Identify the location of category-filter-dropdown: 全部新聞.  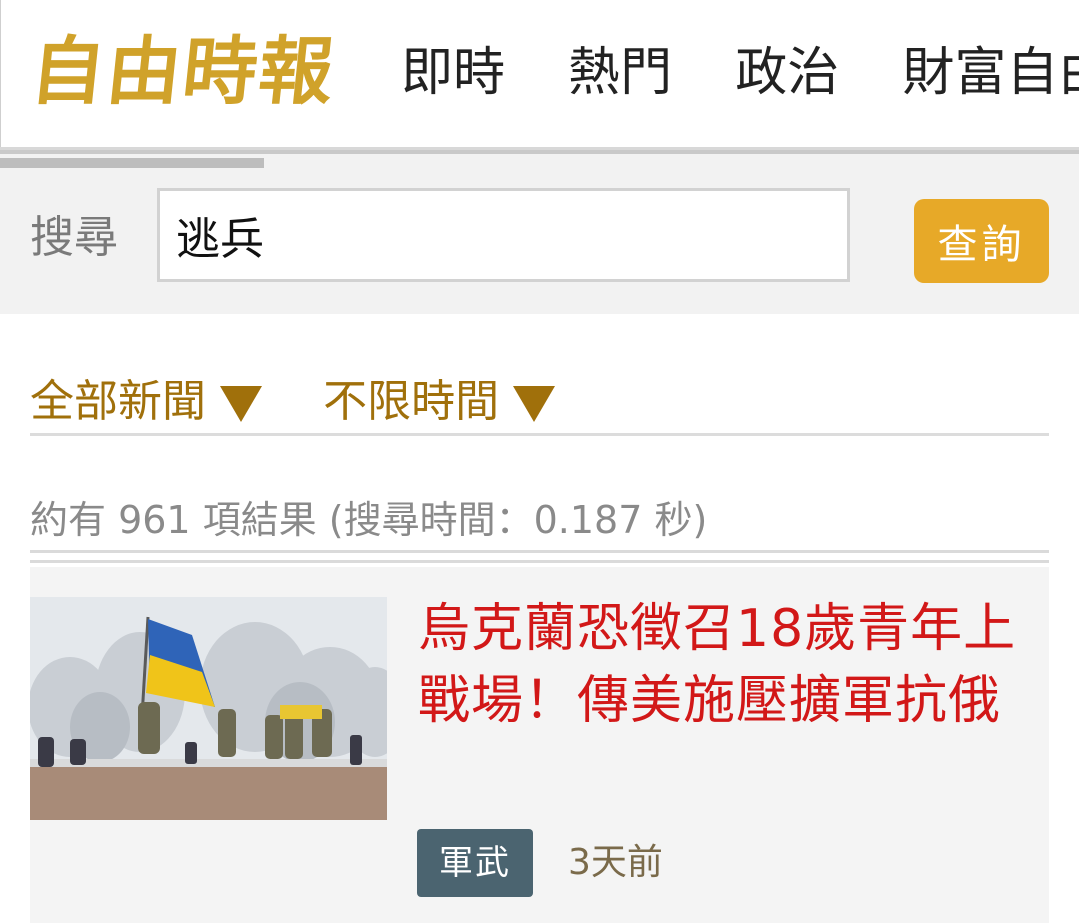
(146, 402).